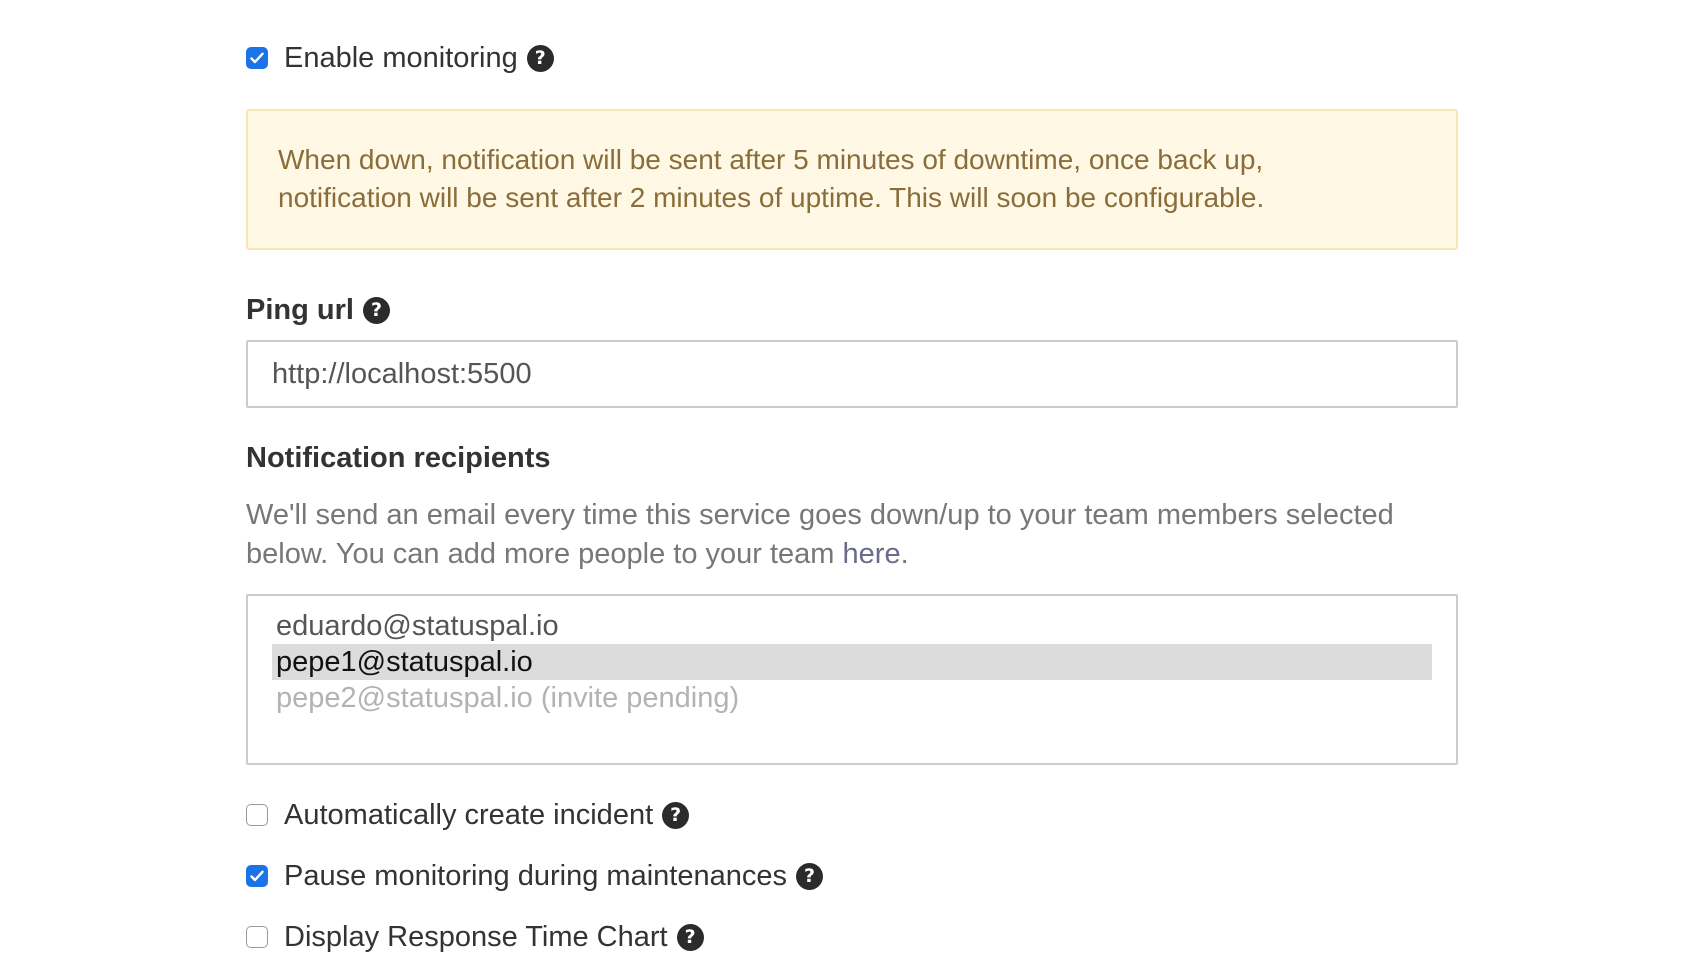 The width and height of the screenshot is (1692, 960). Describe the element at coordinates (508, 698) in the screenshot. I see `recipient-option-disabled: pepe2@statuspal.io (invite pending)` at that location.